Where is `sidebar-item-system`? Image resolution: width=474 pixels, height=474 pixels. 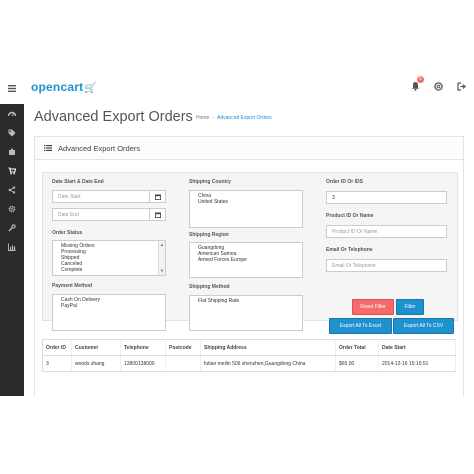 sidebar-item-system is located at coordinates (12, 208).